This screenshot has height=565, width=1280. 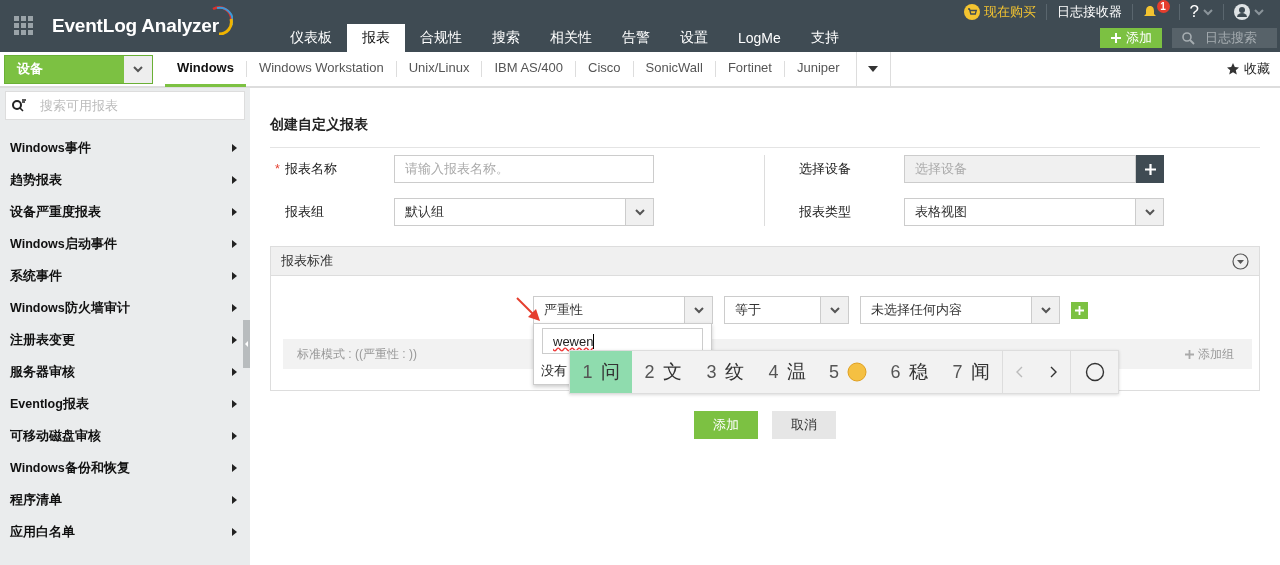 What do you see at coordinates (506, 38) in the screenshot?
I see `nav-tab: 搜索` at bounding box center [506, 38].